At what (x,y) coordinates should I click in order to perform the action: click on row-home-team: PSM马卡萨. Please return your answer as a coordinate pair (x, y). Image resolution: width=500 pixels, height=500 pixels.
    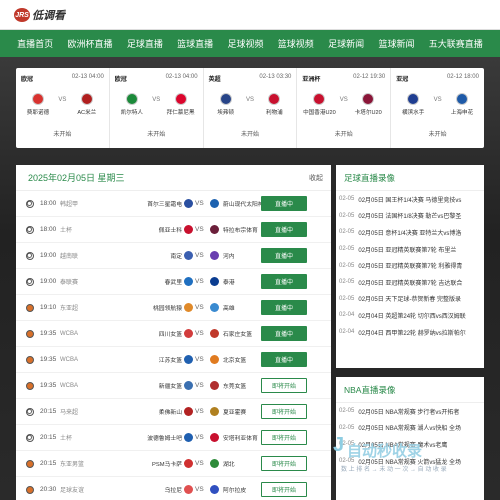
    Looking at the image, I should click on (145, 463).